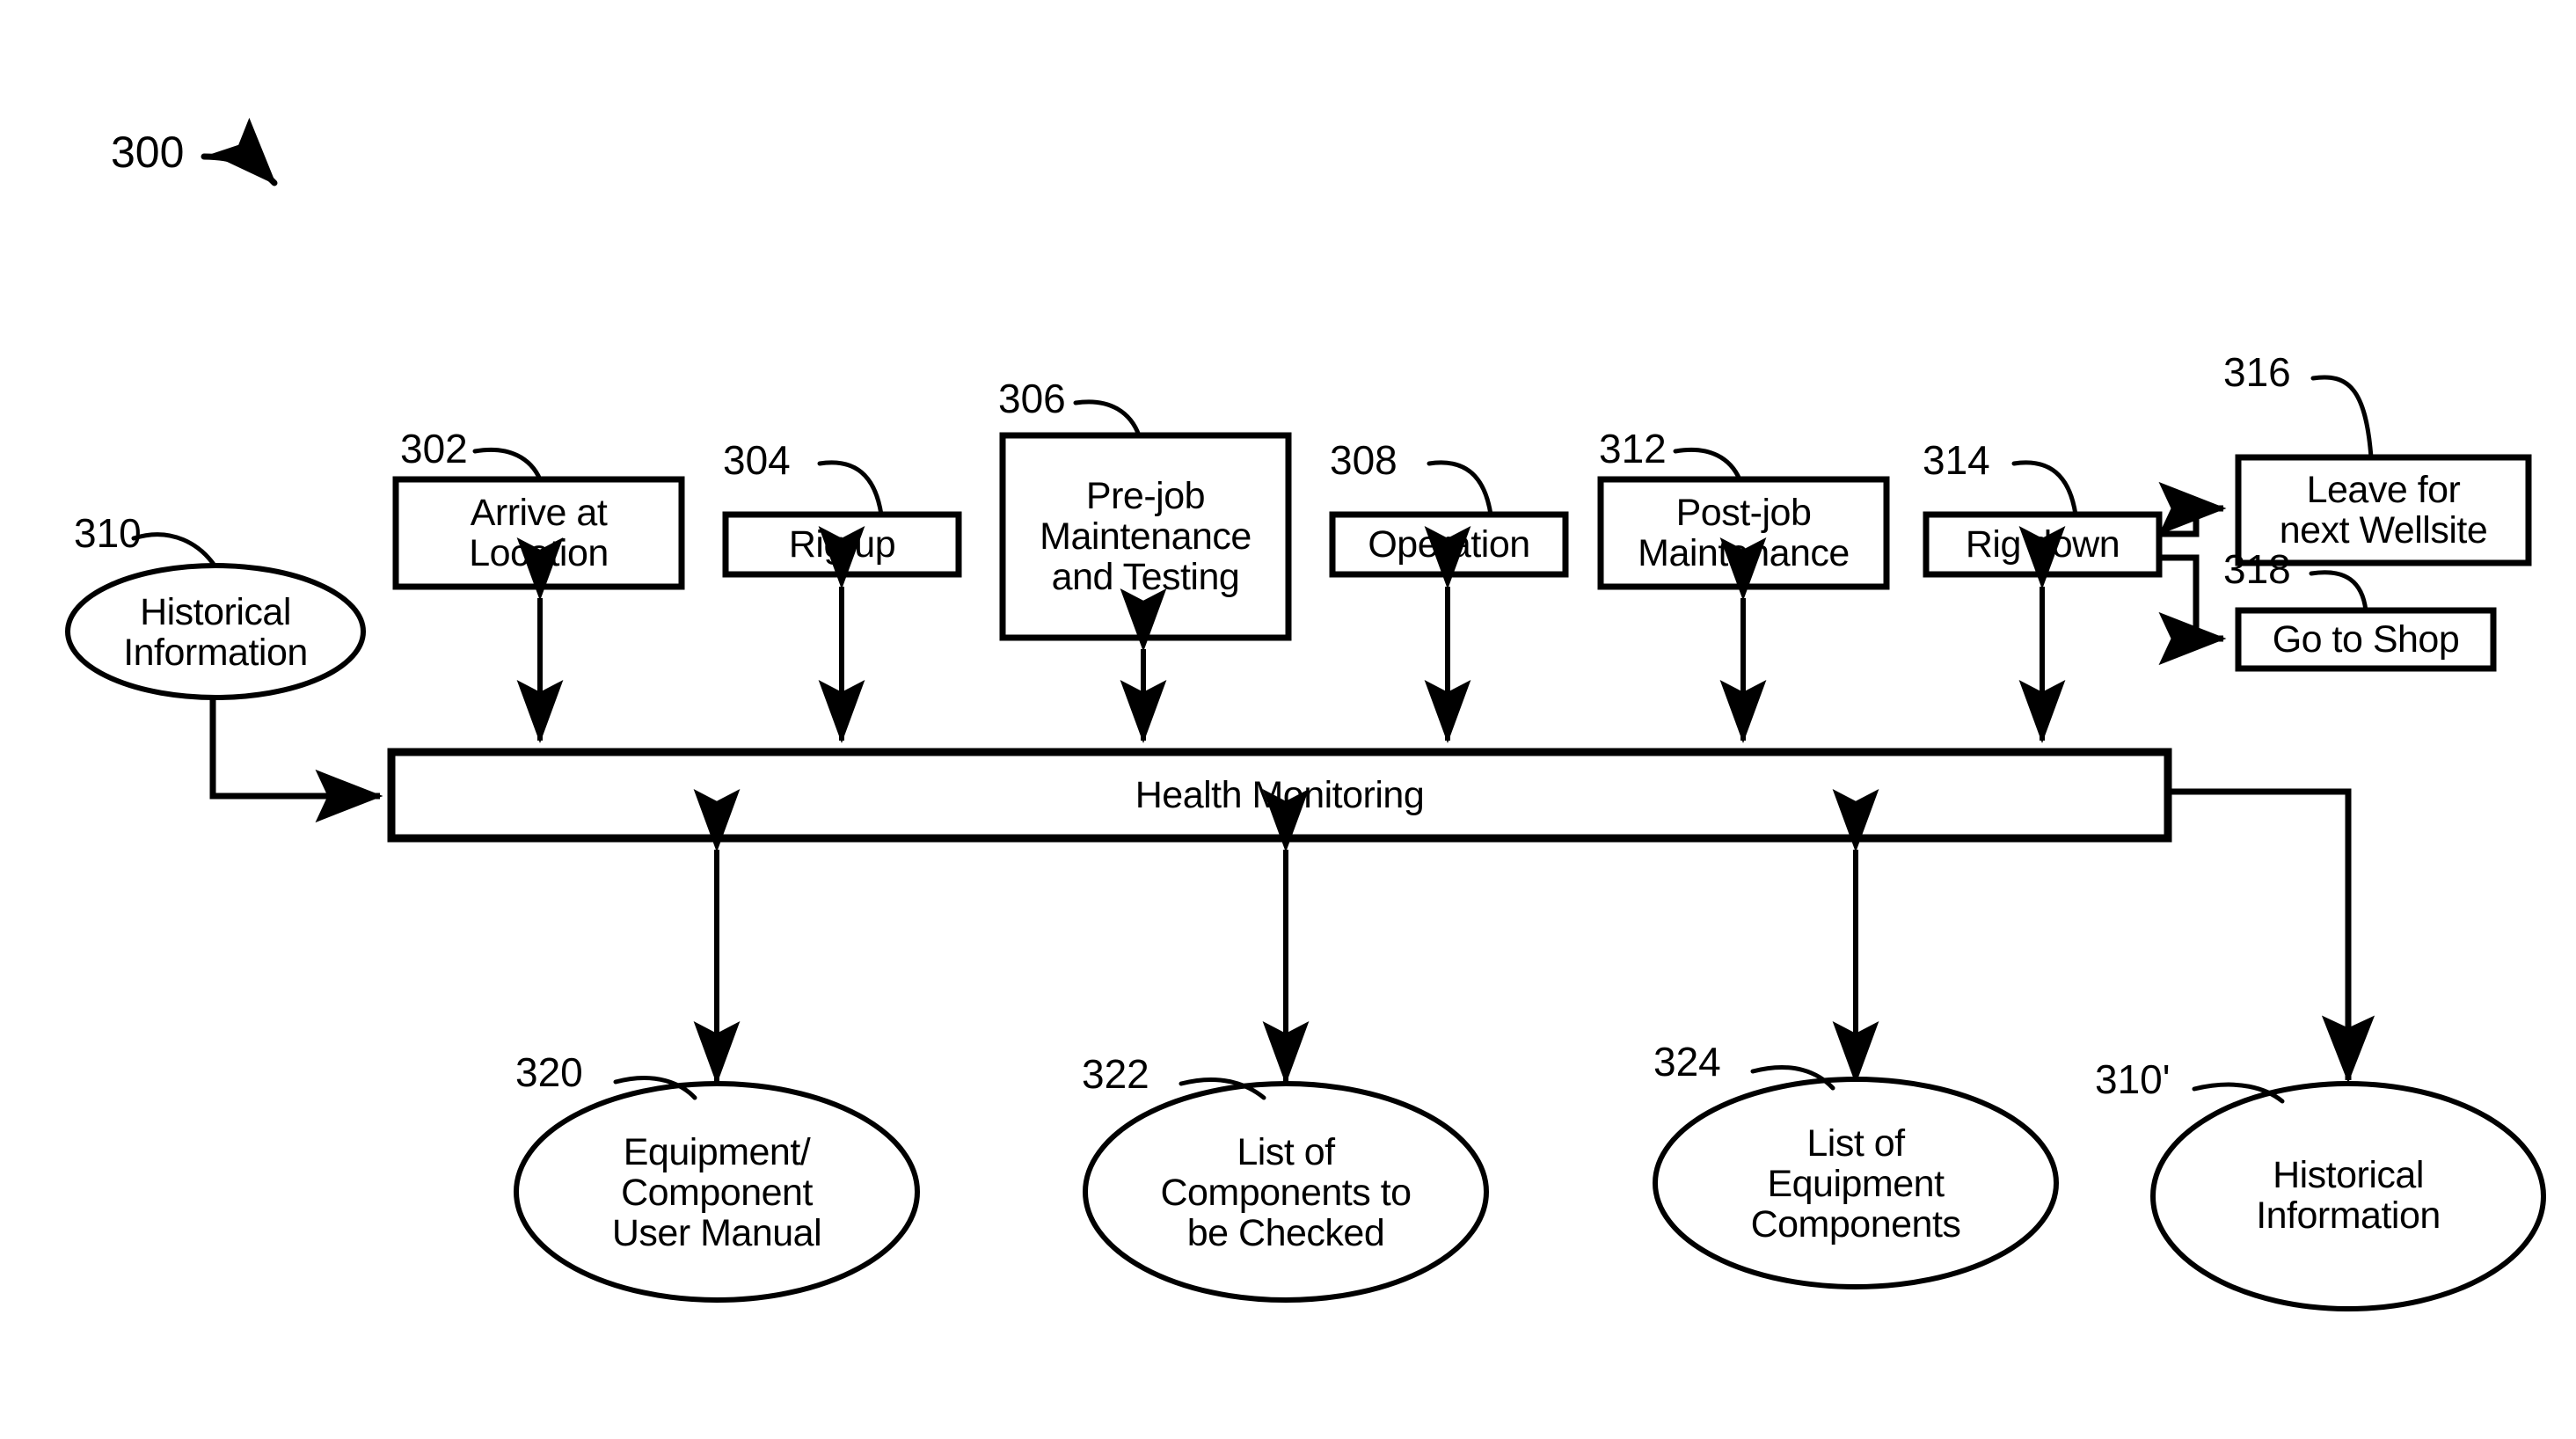 The image size is (2576, 1439). What do you see at coordinates (2383, 470) in the screenshot?
I see `box-316-leave-for-next-wellsite` at bounding box center [2383, 470].